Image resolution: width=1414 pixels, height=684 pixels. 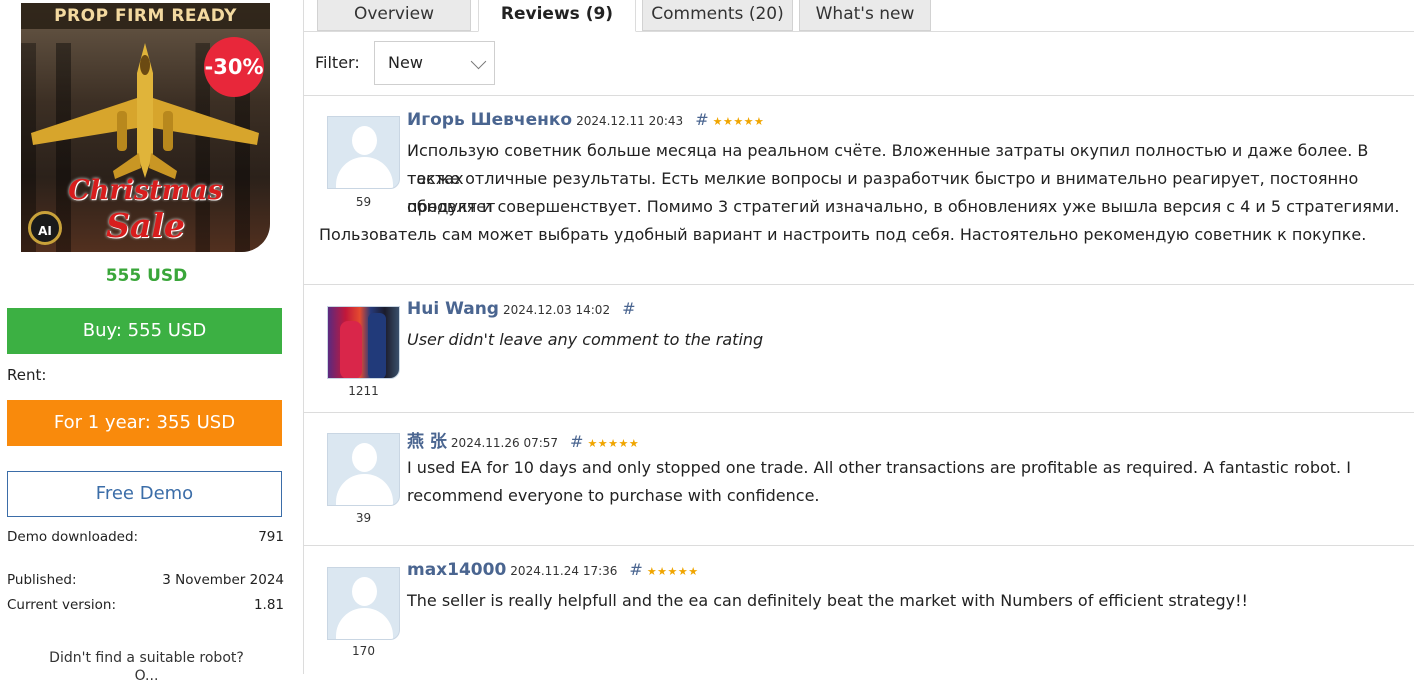 What do you see at coordinates (73, 537) in the screenshot?
I see `demo-downloaded-label: Demo downloaded:` at bounding box center [73, 537].